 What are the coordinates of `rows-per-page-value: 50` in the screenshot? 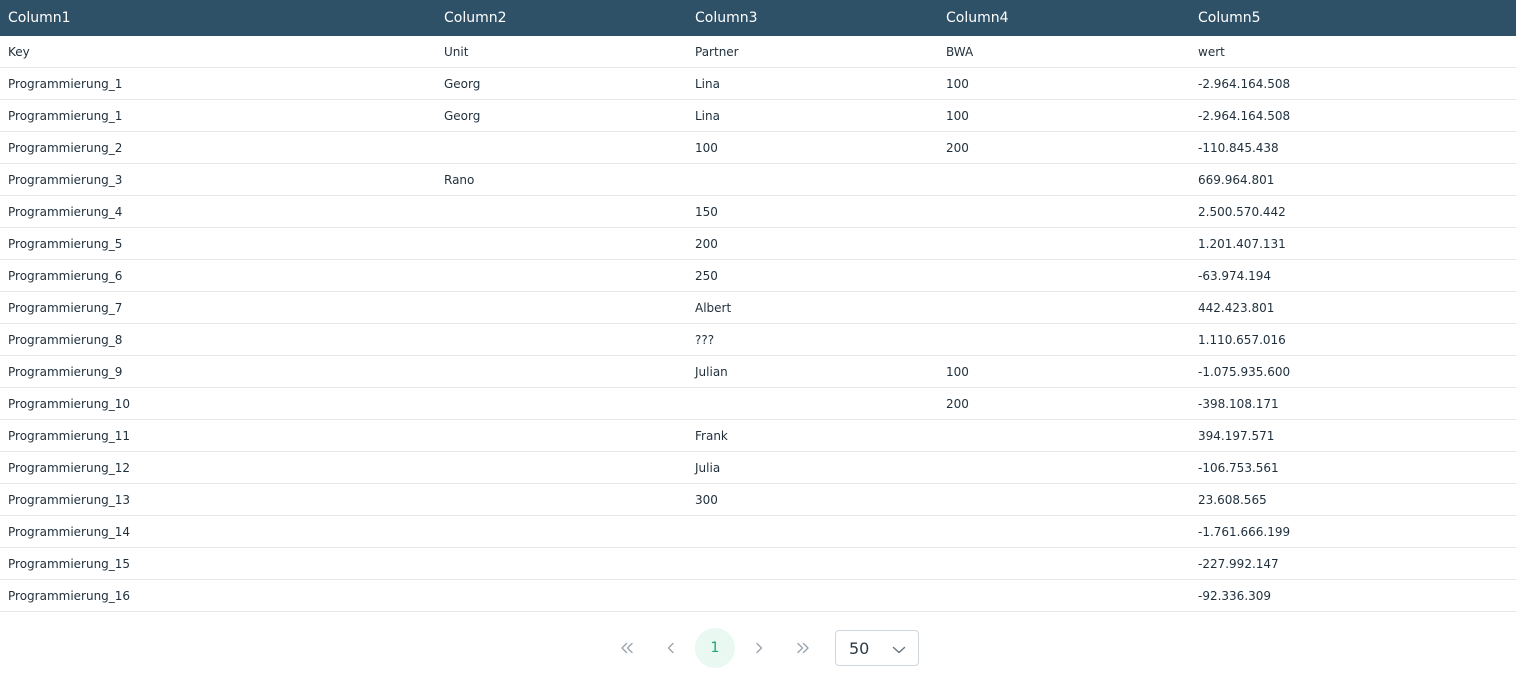 It's located at (859, 648).